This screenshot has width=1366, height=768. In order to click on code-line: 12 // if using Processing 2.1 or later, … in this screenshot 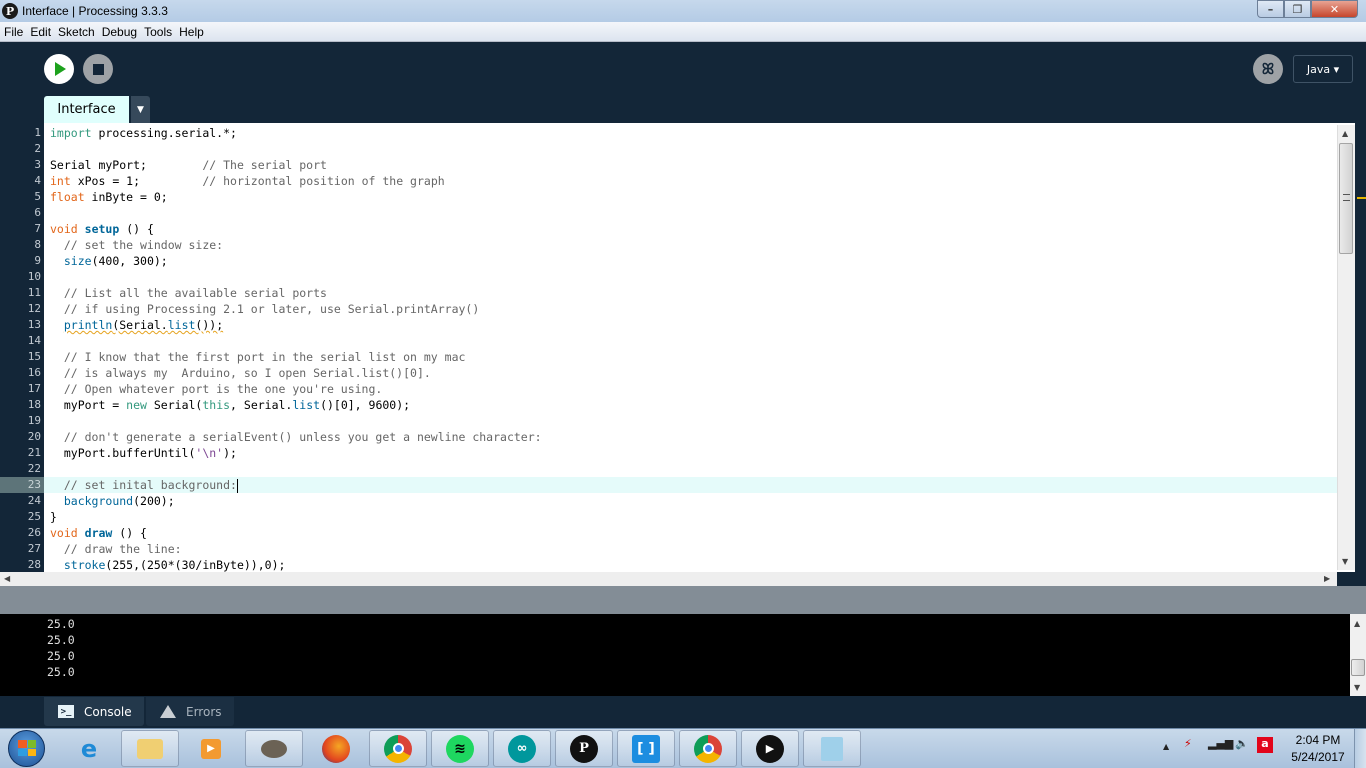, I will do `click(668, 309)`.